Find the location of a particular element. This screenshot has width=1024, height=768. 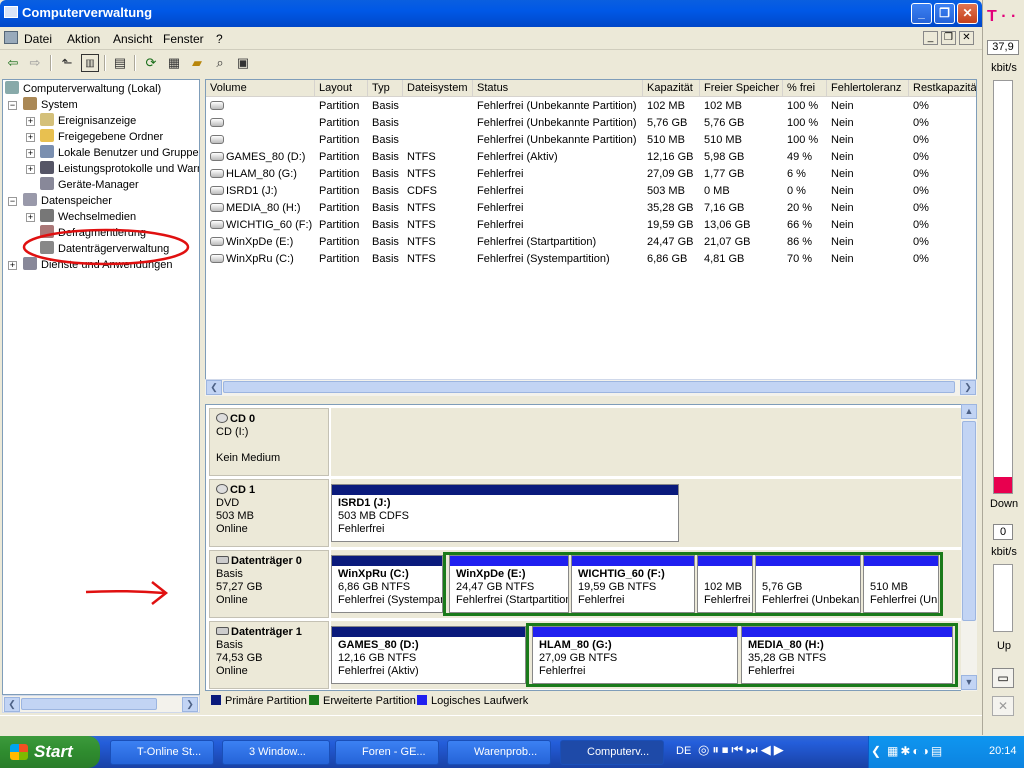

minimize-button: _ is located at coordinates (921, 13).